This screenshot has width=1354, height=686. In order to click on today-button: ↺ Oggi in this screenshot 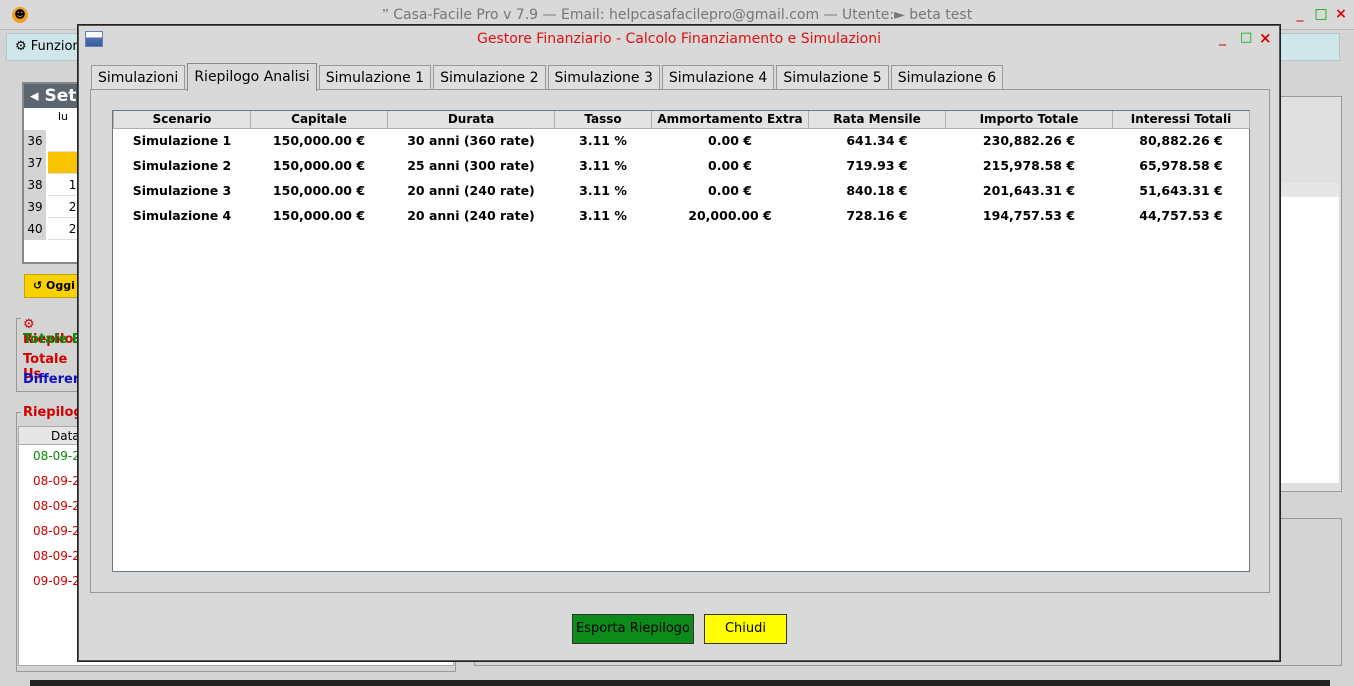, I will do `click(54, 286)`.